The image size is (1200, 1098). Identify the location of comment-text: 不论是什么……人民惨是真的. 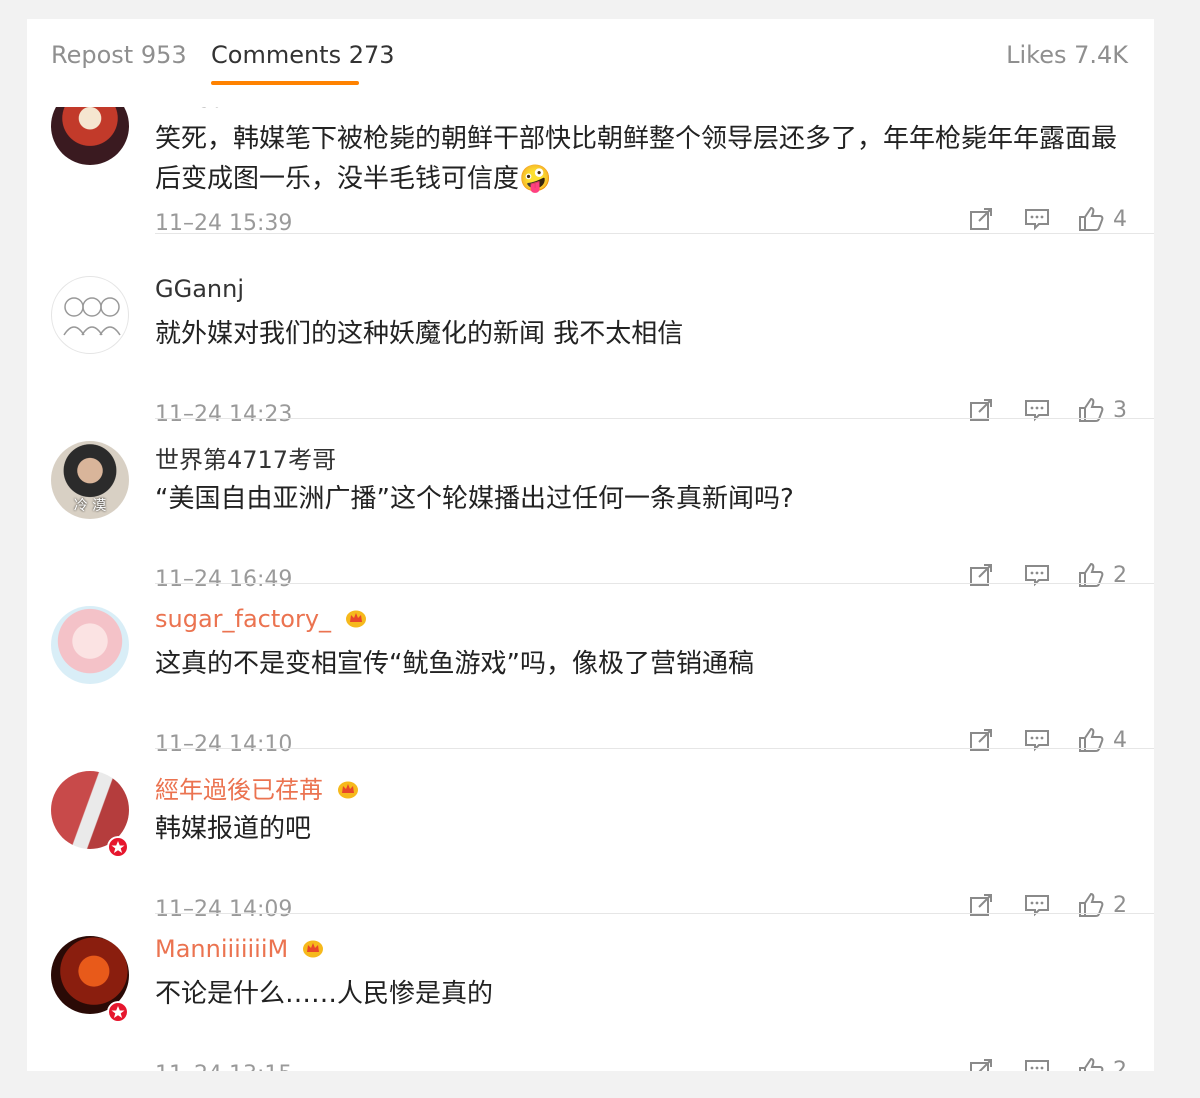
(324, 994).